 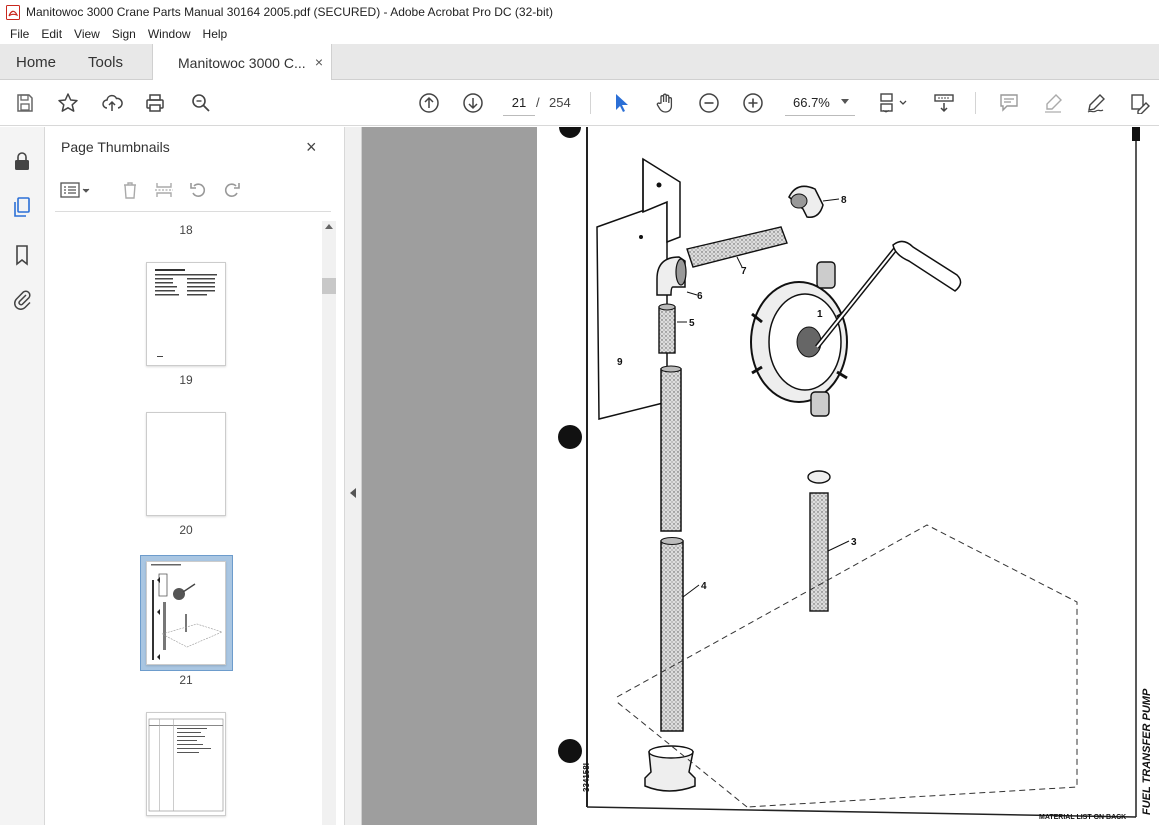 I want to click on menu-help: Help, so click(x=215, y=34).